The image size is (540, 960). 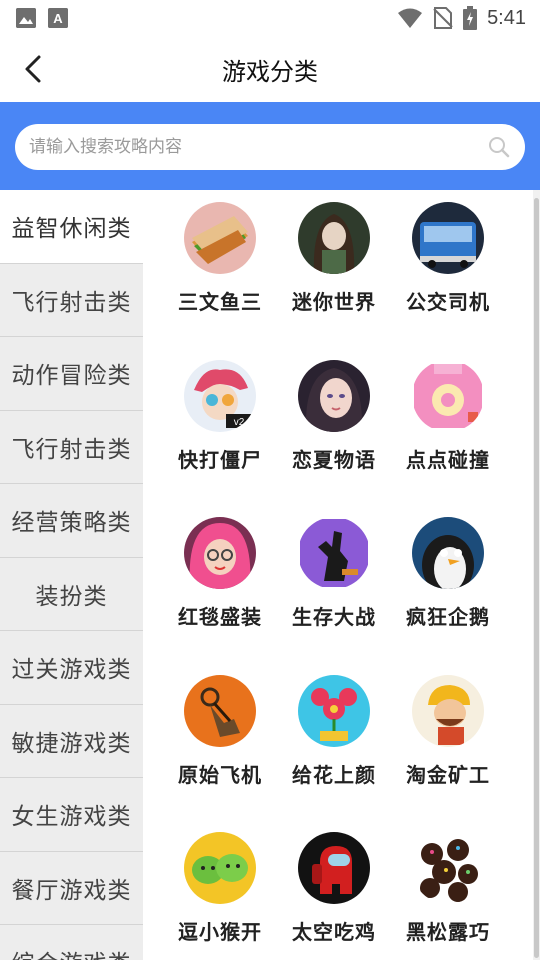 What do you see at coordinates (71, 888) in the screenshot?
I see `sidebar-item-restaurant: 餐厅游戏类` at bounding box center [71, 888].